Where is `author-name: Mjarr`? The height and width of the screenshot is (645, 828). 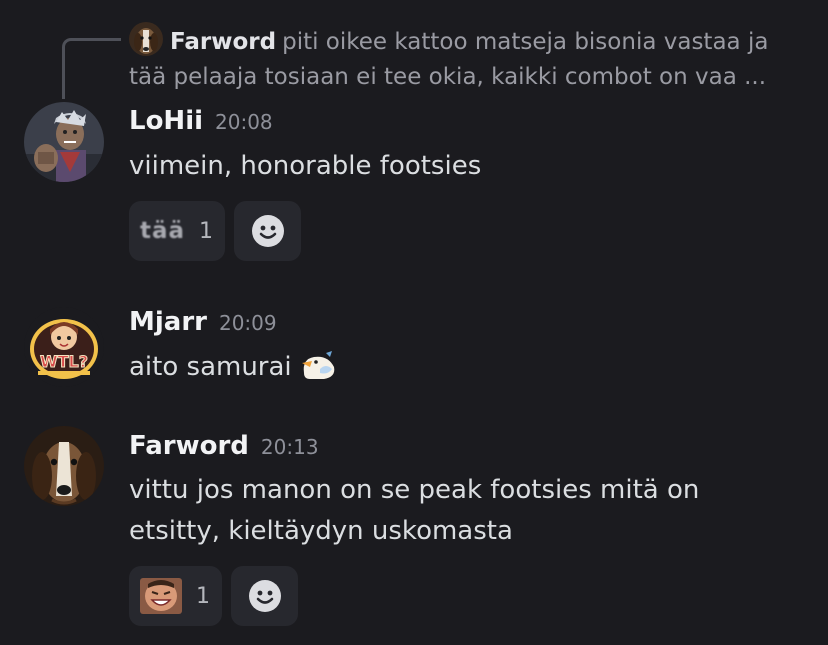
author-name: Mjarr is located at coordinates (168, 322).